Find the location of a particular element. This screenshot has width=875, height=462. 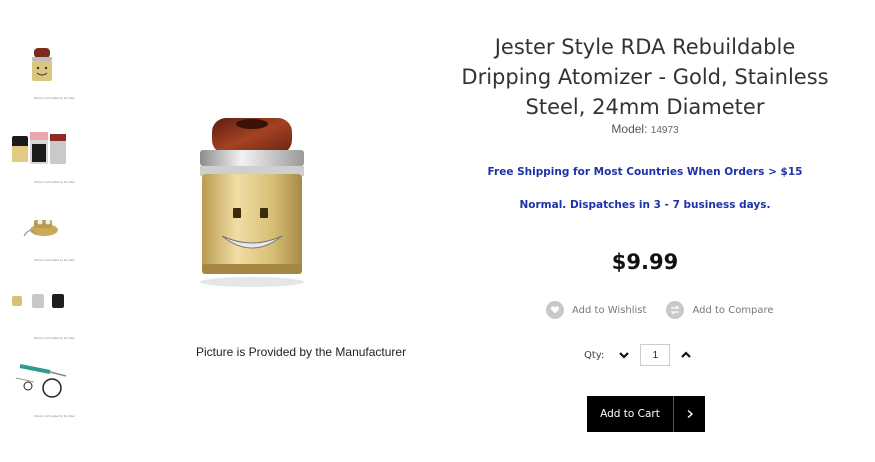

atomizer-illustration is located at coordinates (252, 202).